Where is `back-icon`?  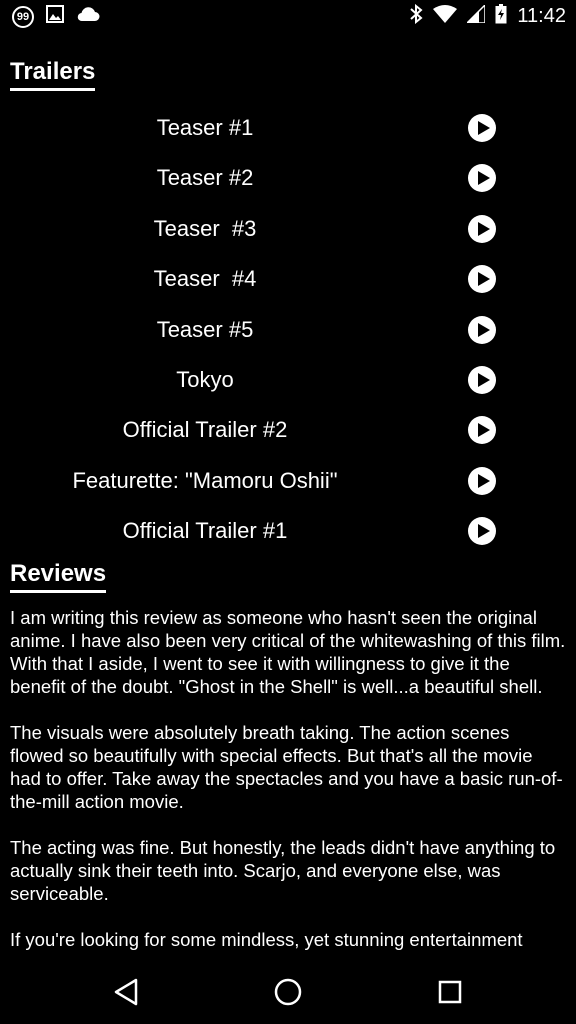
back-icon is located at coordinates (126, 992).